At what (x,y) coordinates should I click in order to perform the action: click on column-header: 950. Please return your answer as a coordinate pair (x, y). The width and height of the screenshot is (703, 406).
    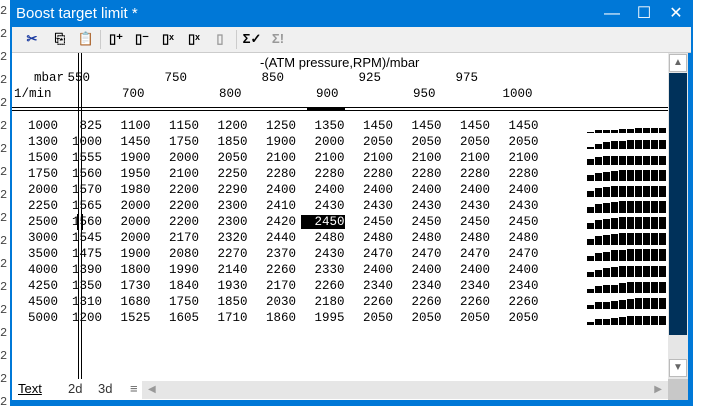
    Looking at the image, I should click on (414, 94).